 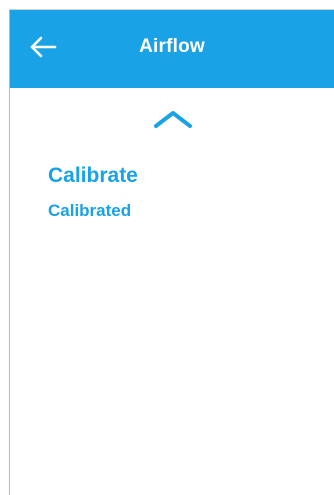 I want to click on calibration-status: Calibrated, so click(x=90, y=210).